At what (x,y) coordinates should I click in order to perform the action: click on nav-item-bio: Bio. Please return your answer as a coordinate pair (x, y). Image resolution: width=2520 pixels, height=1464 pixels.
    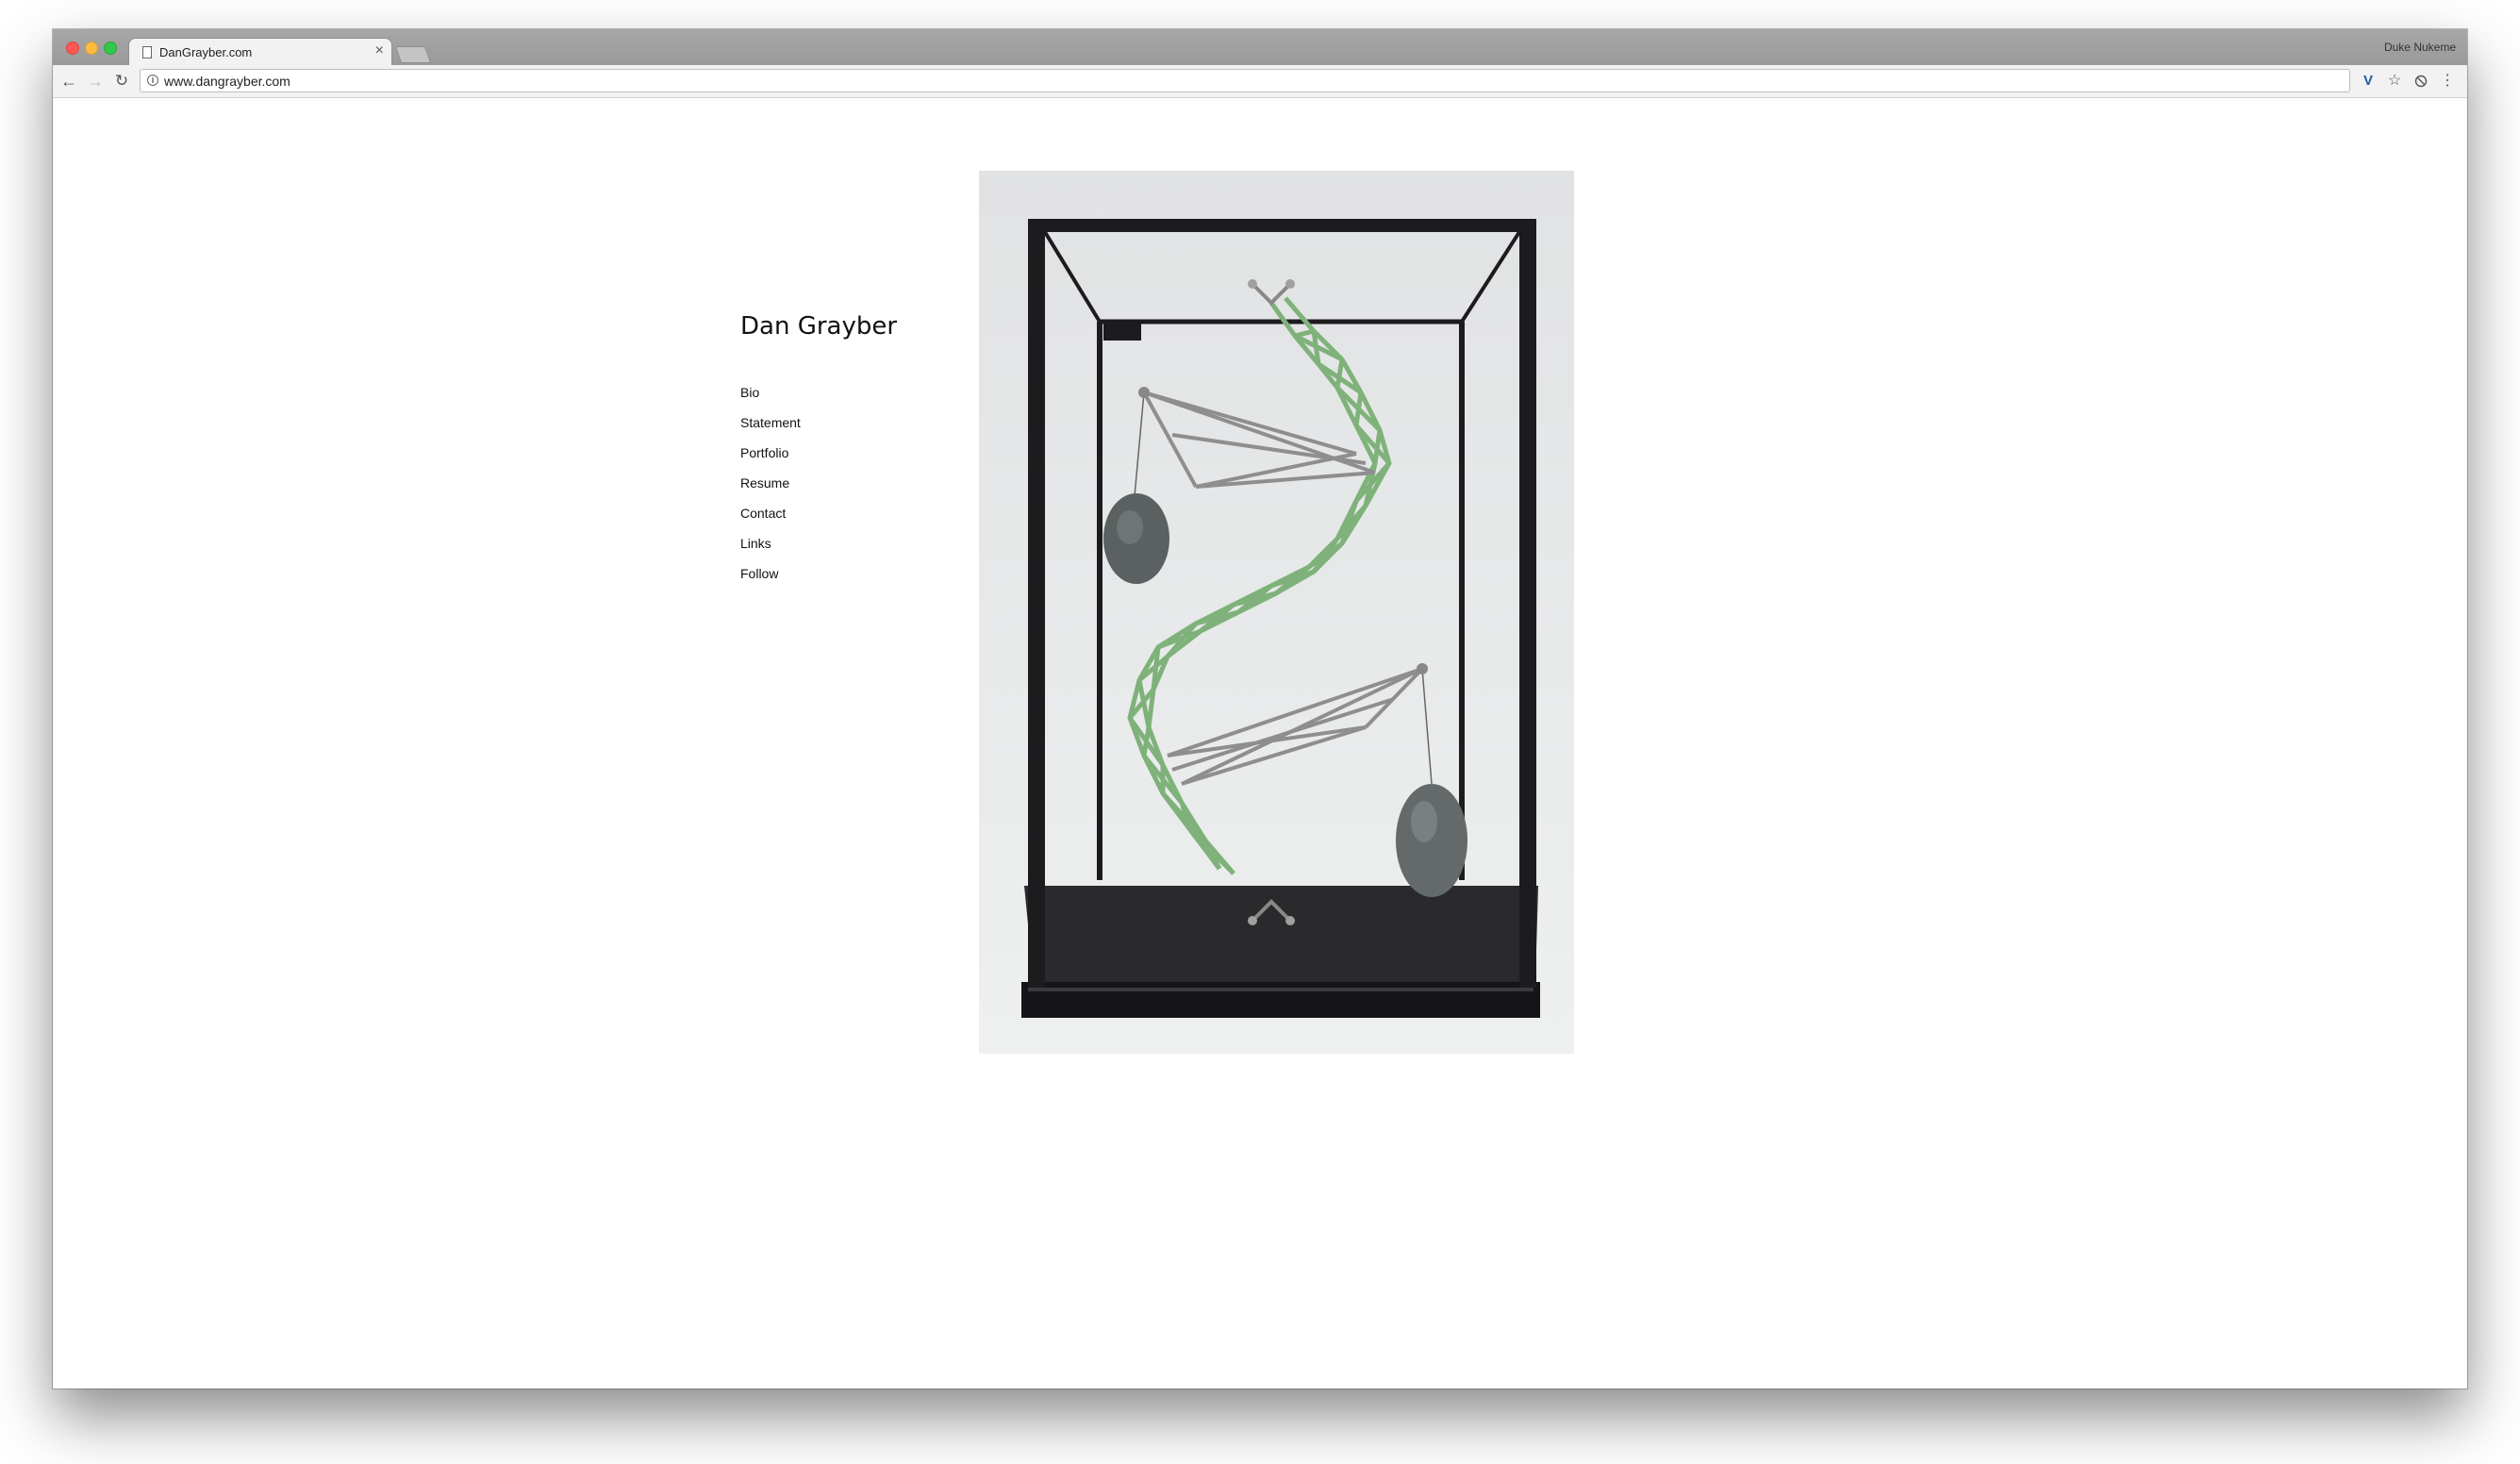
    Looking at the image, I should click on (771, 400).